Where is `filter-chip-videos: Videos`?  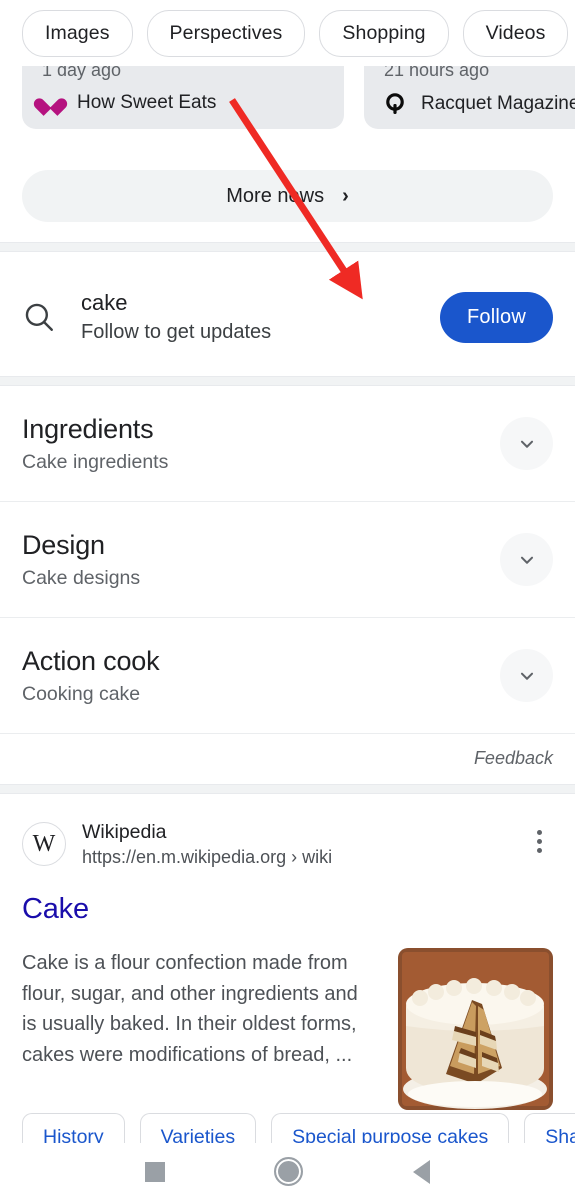 filter-chip-videos: Videos is located at coordinates (515, 33).